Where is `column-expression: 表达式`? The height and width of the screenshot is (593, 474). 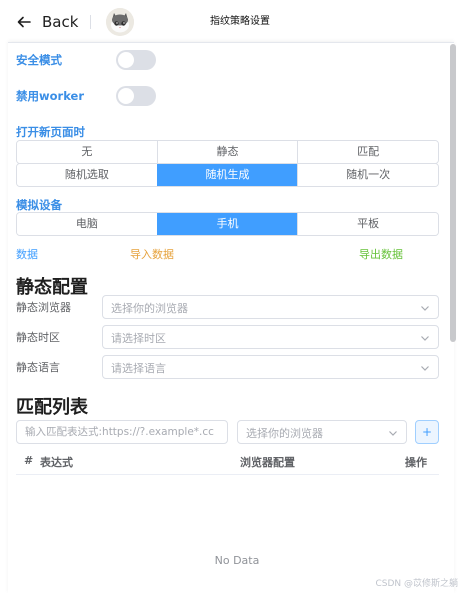 column-expression: 表达式 is located at coordinates (56, 462).